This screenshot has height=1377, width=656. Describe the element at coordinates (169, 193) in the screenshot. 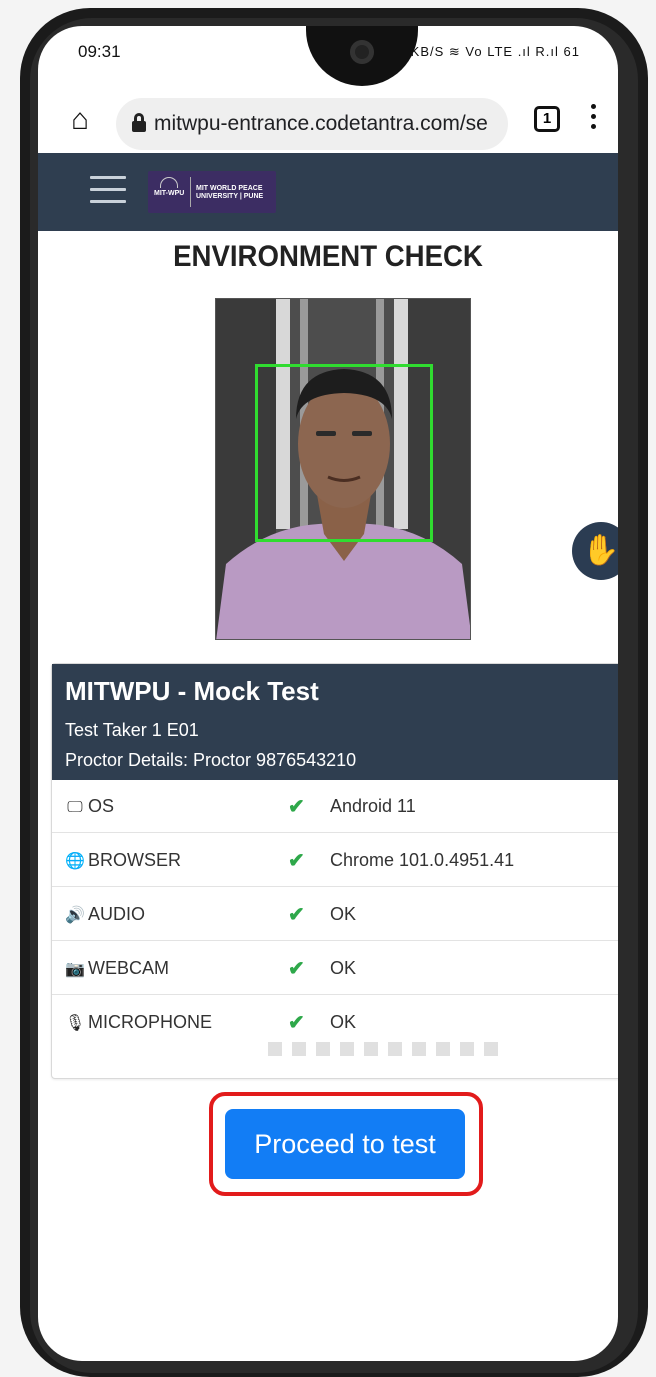

I see `logo-left-text: MIT-WPU` at that location.